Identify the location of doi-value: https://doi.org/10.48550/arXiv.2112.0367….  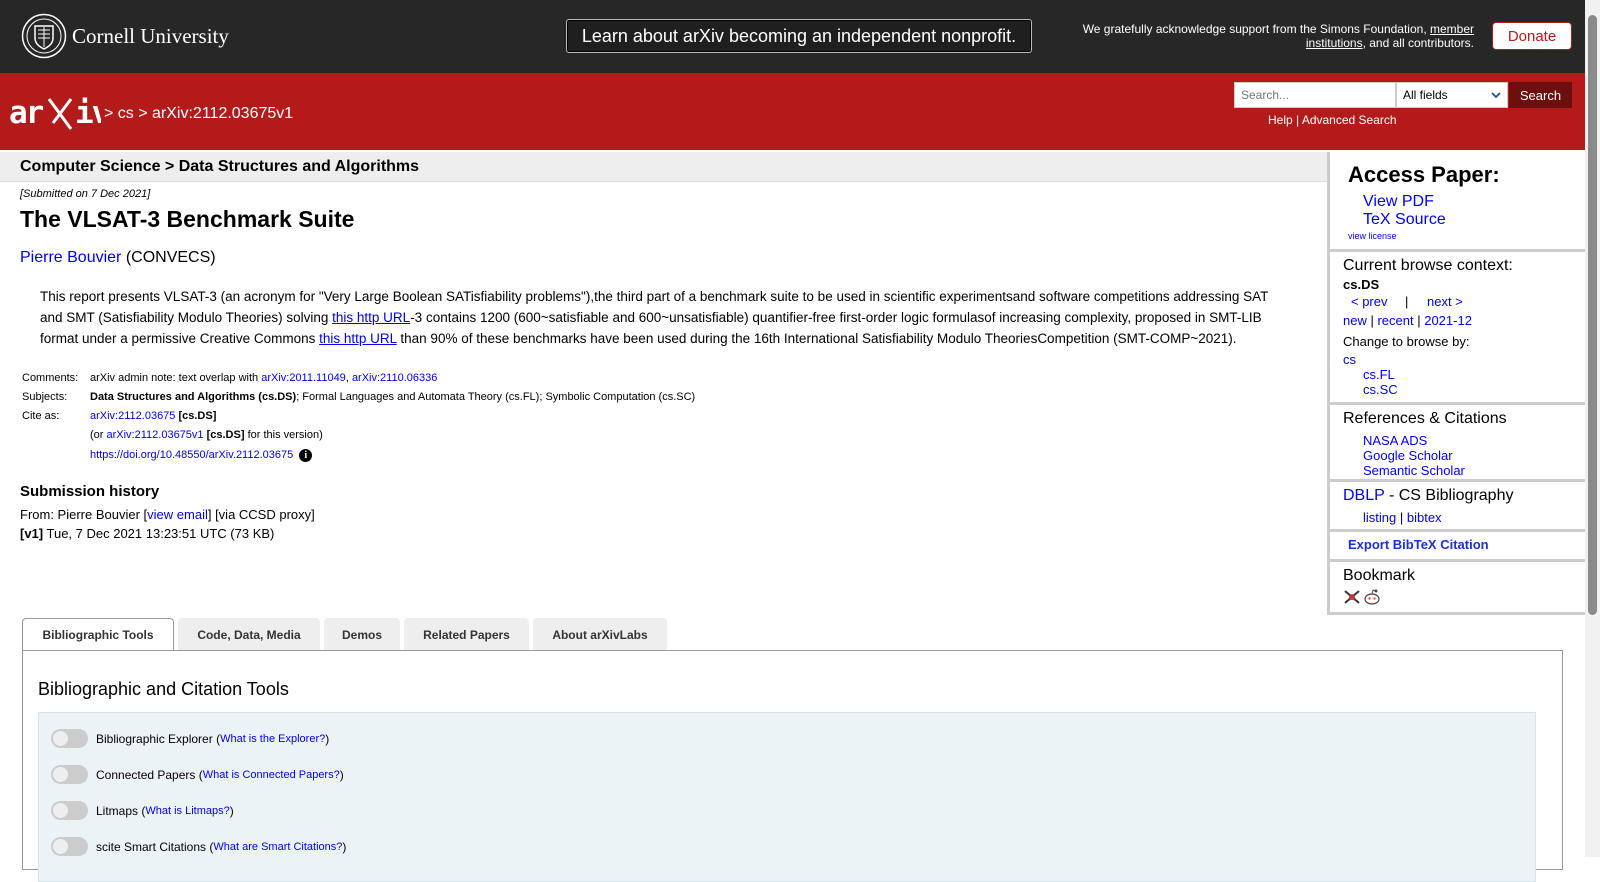
(201, 455).